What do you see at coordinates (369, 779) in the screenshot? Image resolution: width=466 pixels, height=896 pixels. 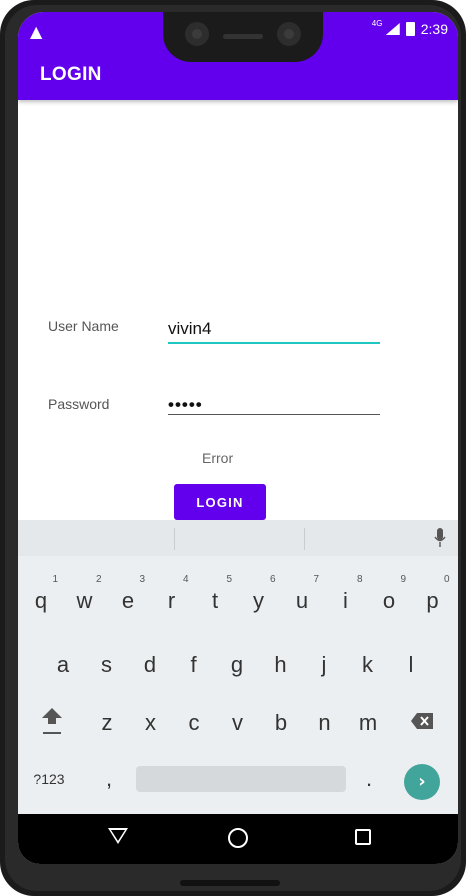 I see `period-key: .` at bounding box center [369, 779].